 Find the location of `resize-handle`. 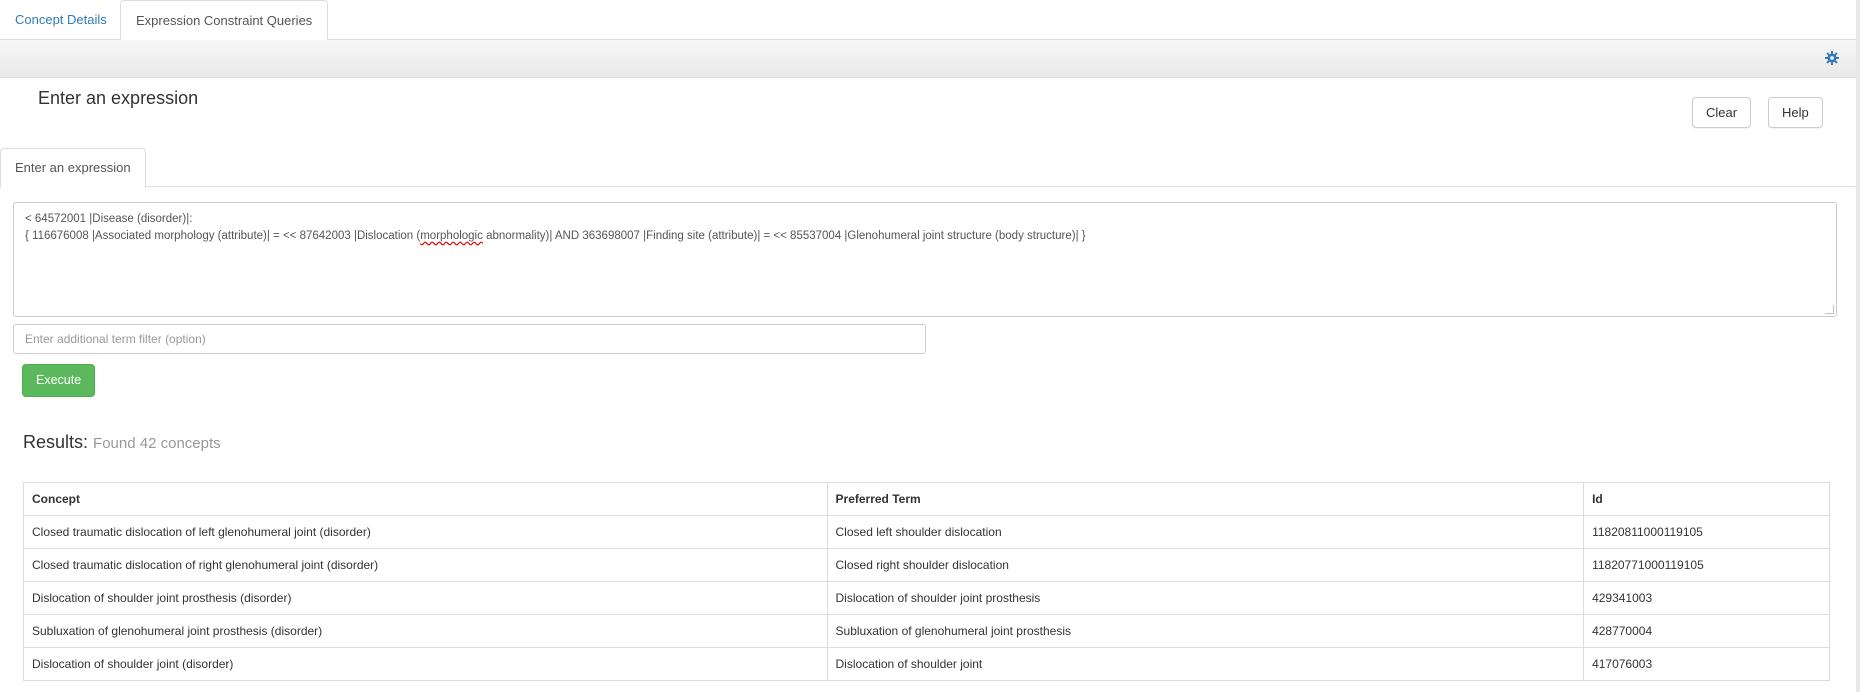

resize-handle is located at coordinates (1829, 309).